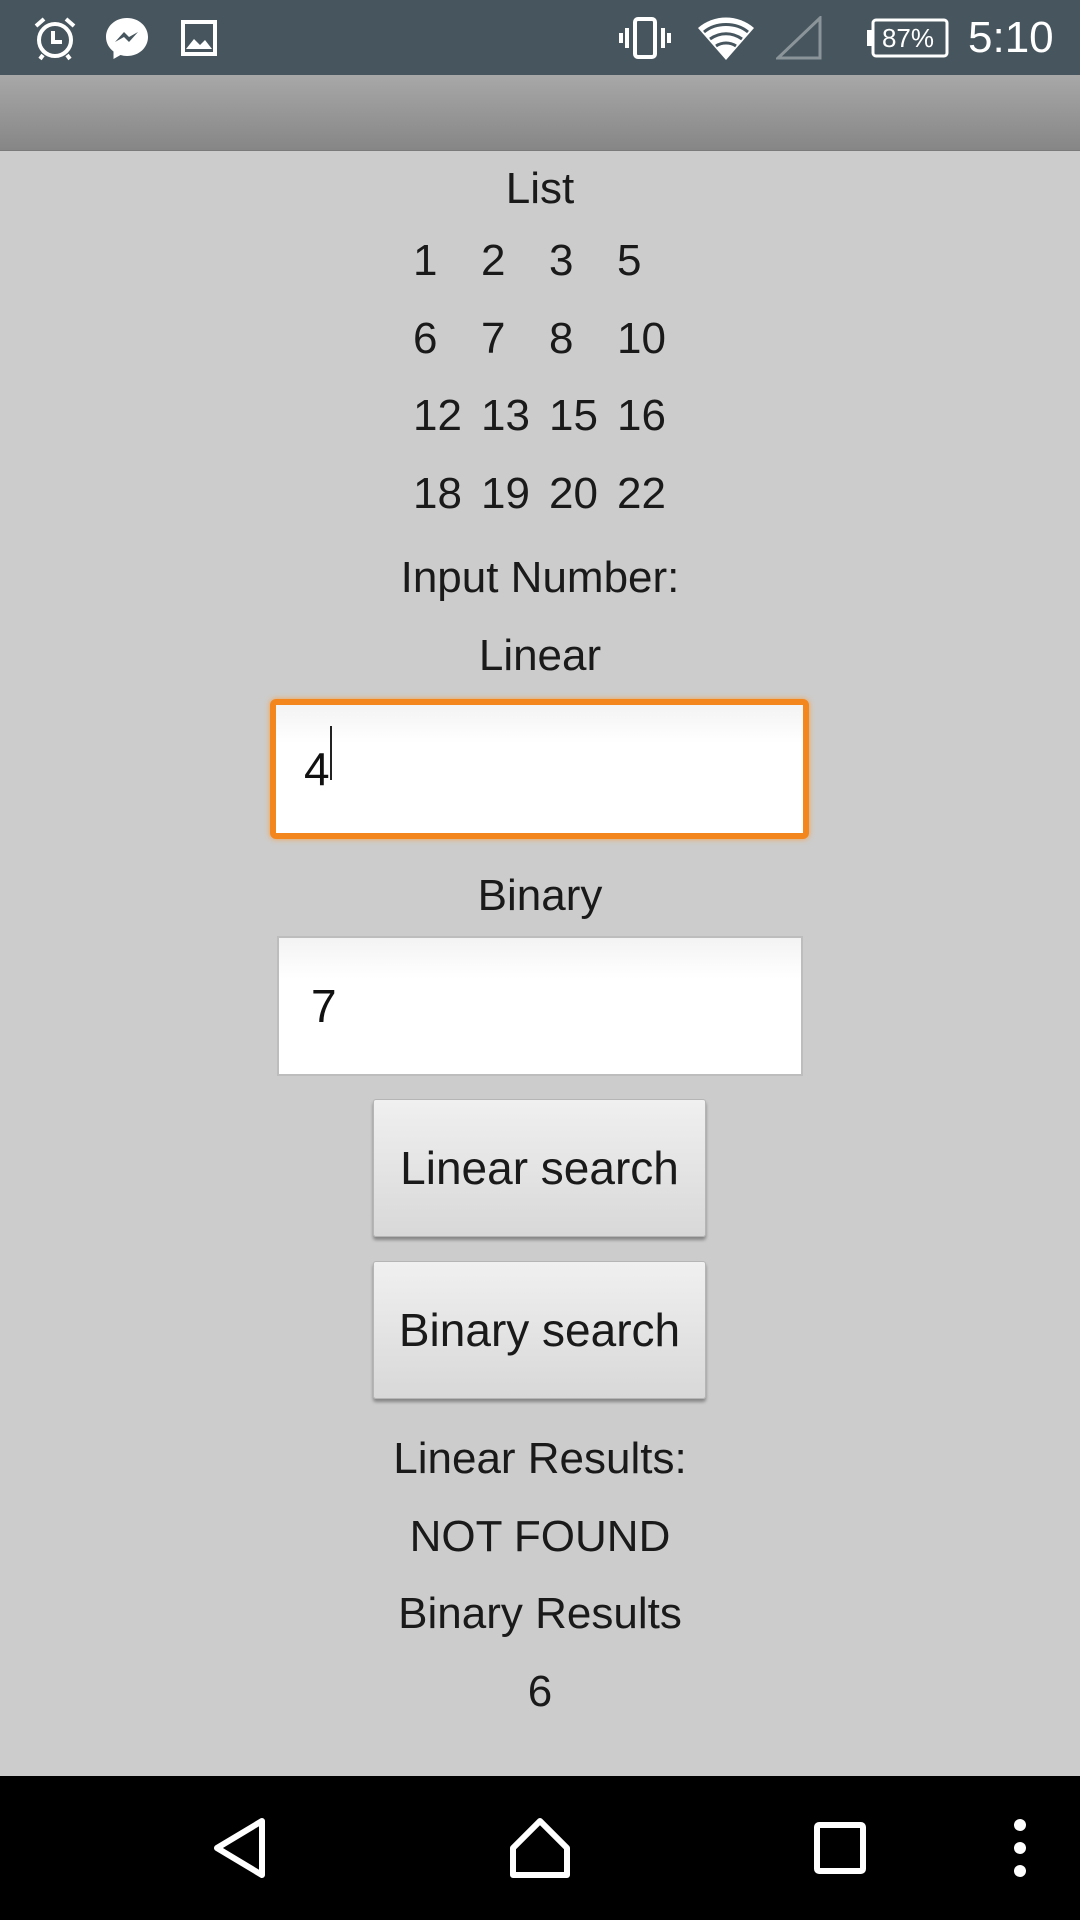  What do you see at coordinates (573, 415) in the screenshot?
I see `list-item: 15` at bounding box center [573, 415].